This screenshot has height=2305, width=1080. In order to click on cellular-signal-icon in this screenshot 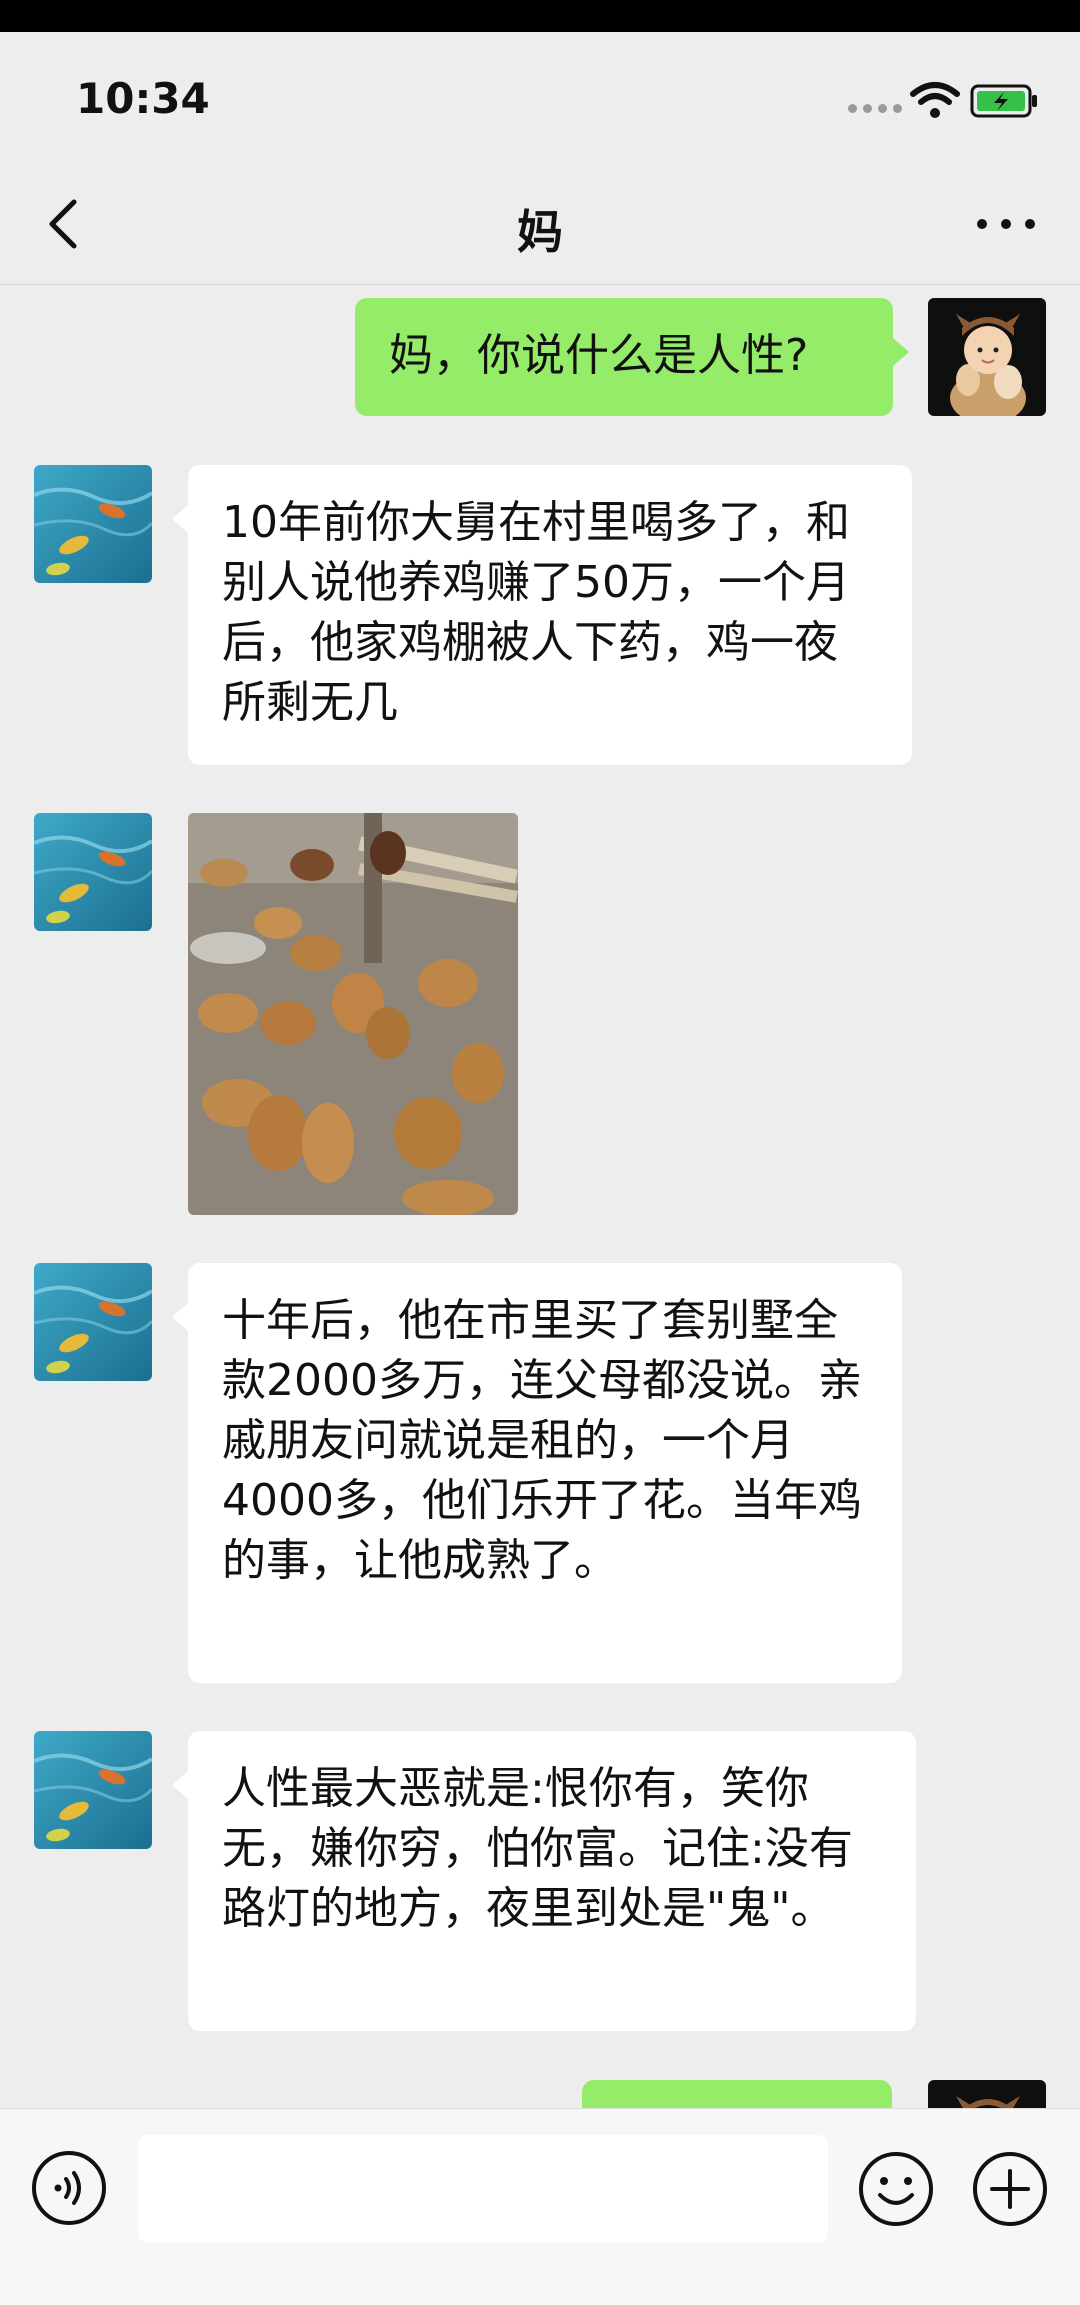, I will do `click(875, 108)`.